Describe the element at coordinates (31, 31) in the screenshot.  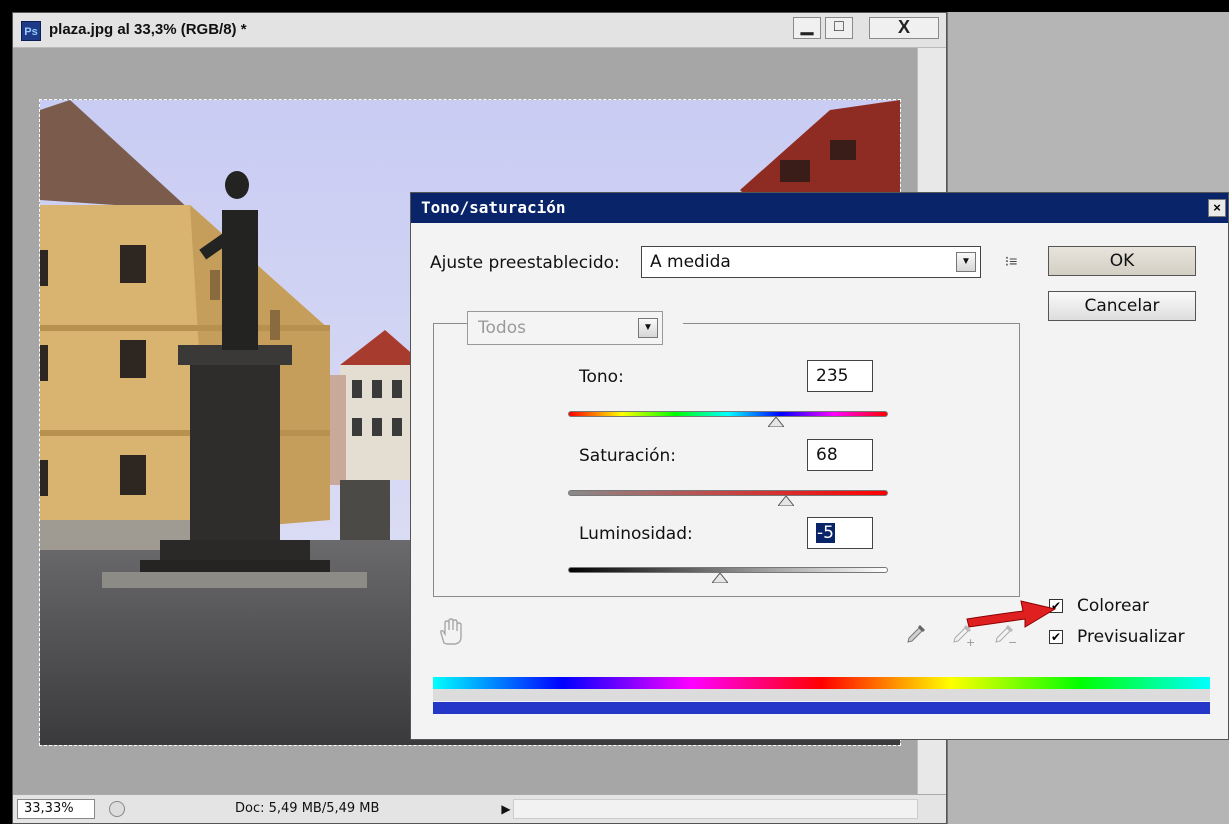
I see `photoshop-icon: Ps` at that location.